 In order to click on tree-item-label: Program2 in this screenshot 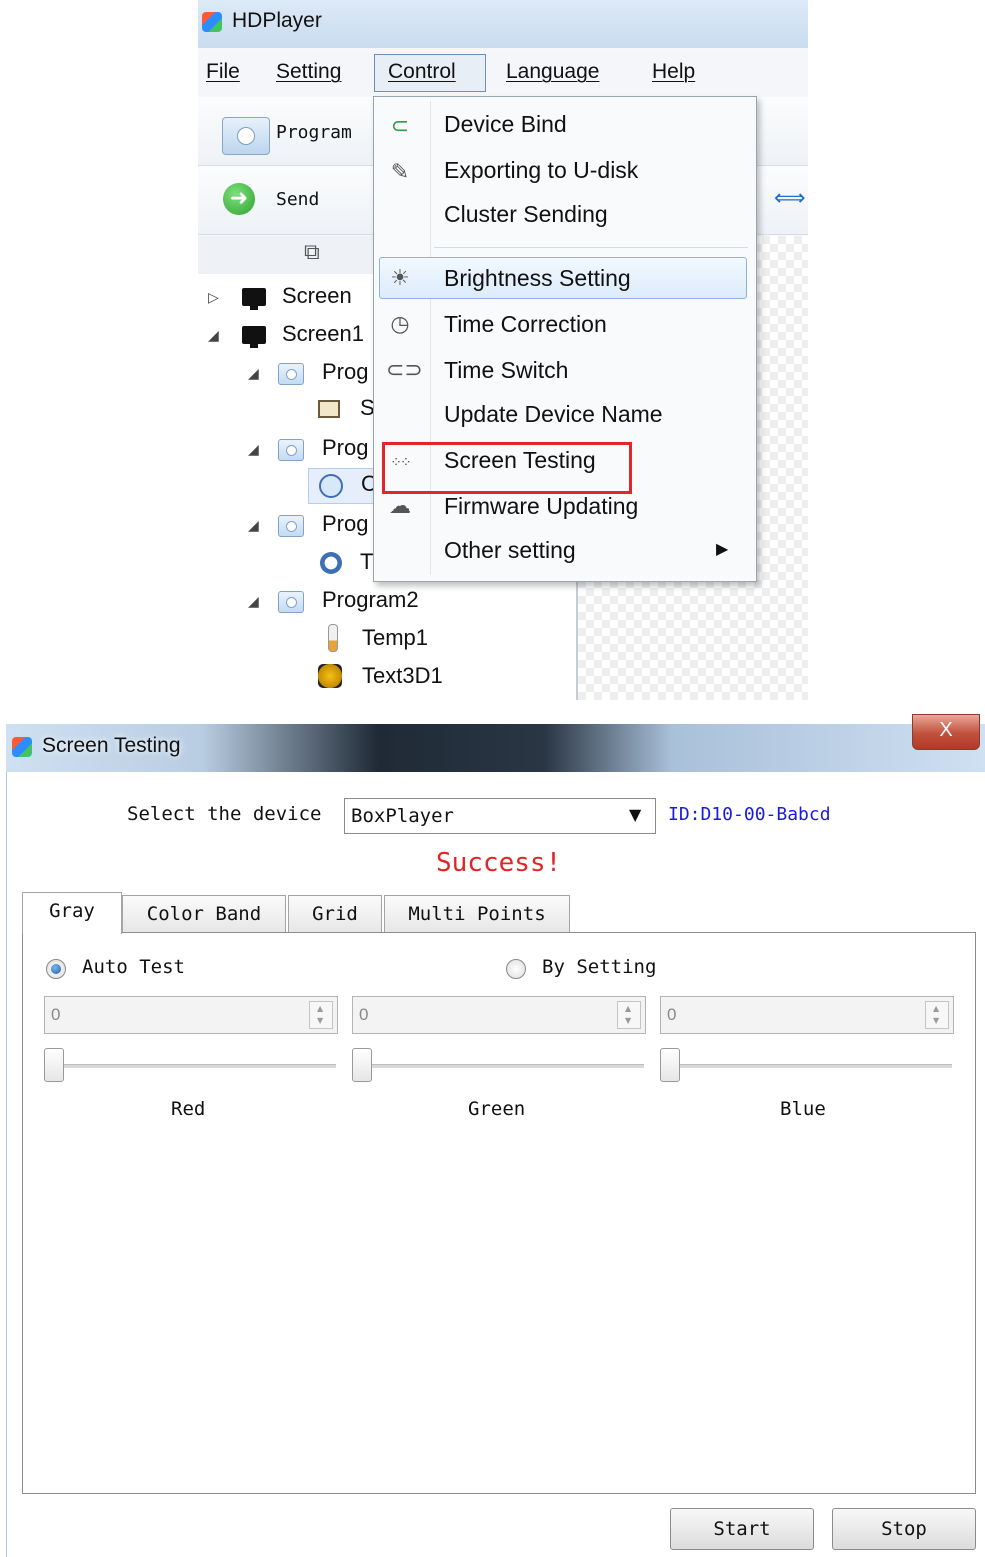, I will do `click(370, 599)`.